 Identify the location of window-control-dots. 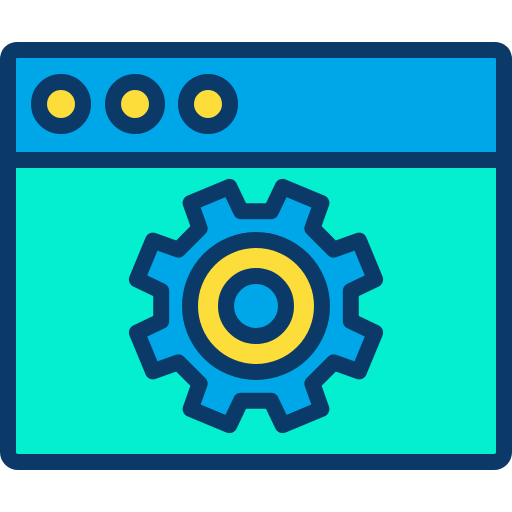
(134, 104).